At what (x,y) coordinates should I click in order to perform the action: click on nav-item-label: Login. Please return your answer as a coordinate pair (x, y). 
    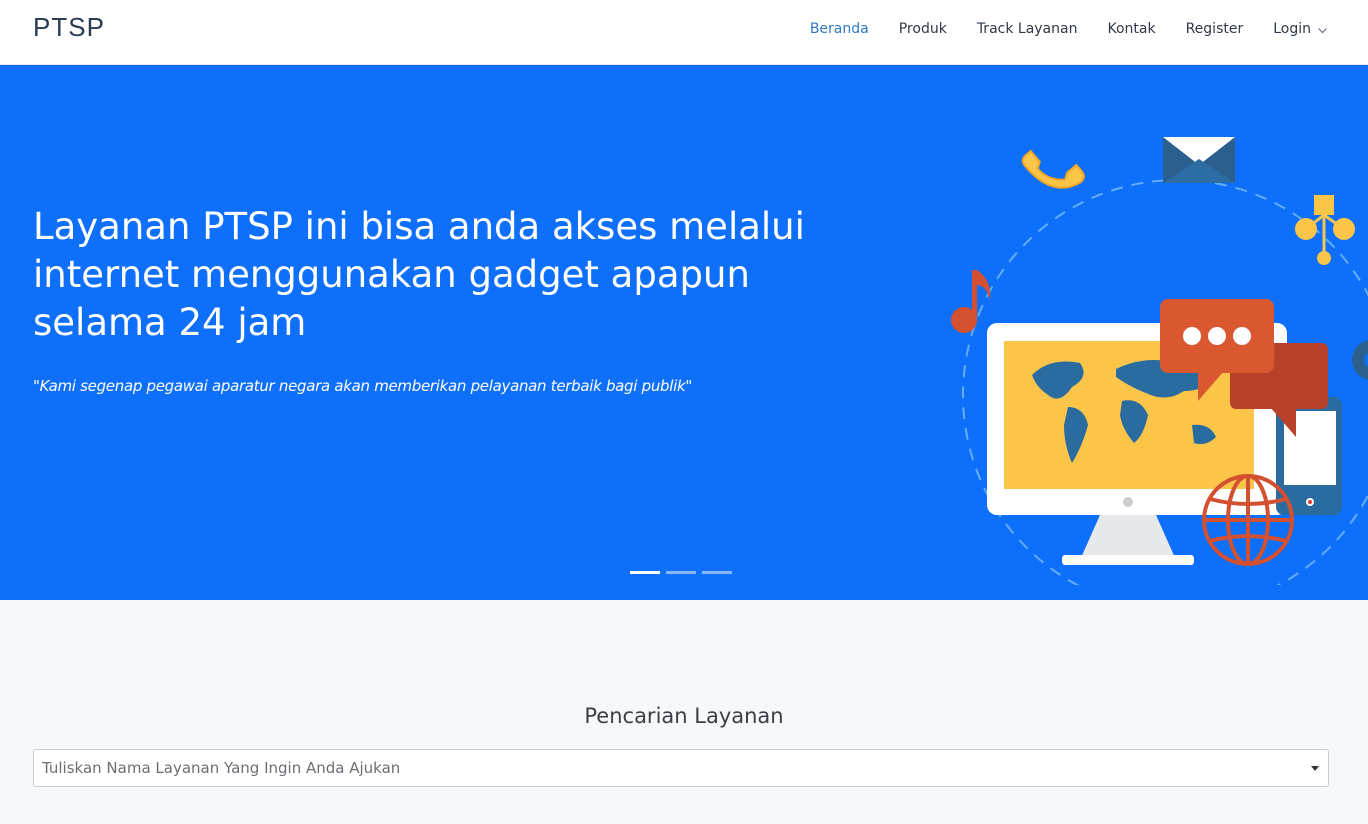
    Looking at the image, I should click on (1292, 29).